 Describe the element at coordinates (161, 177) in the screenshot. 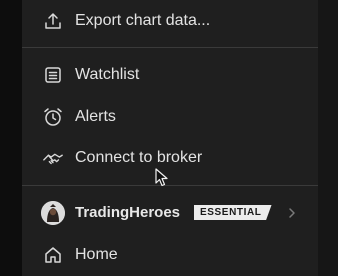

I see `mouse-cursor-icon` at that location.